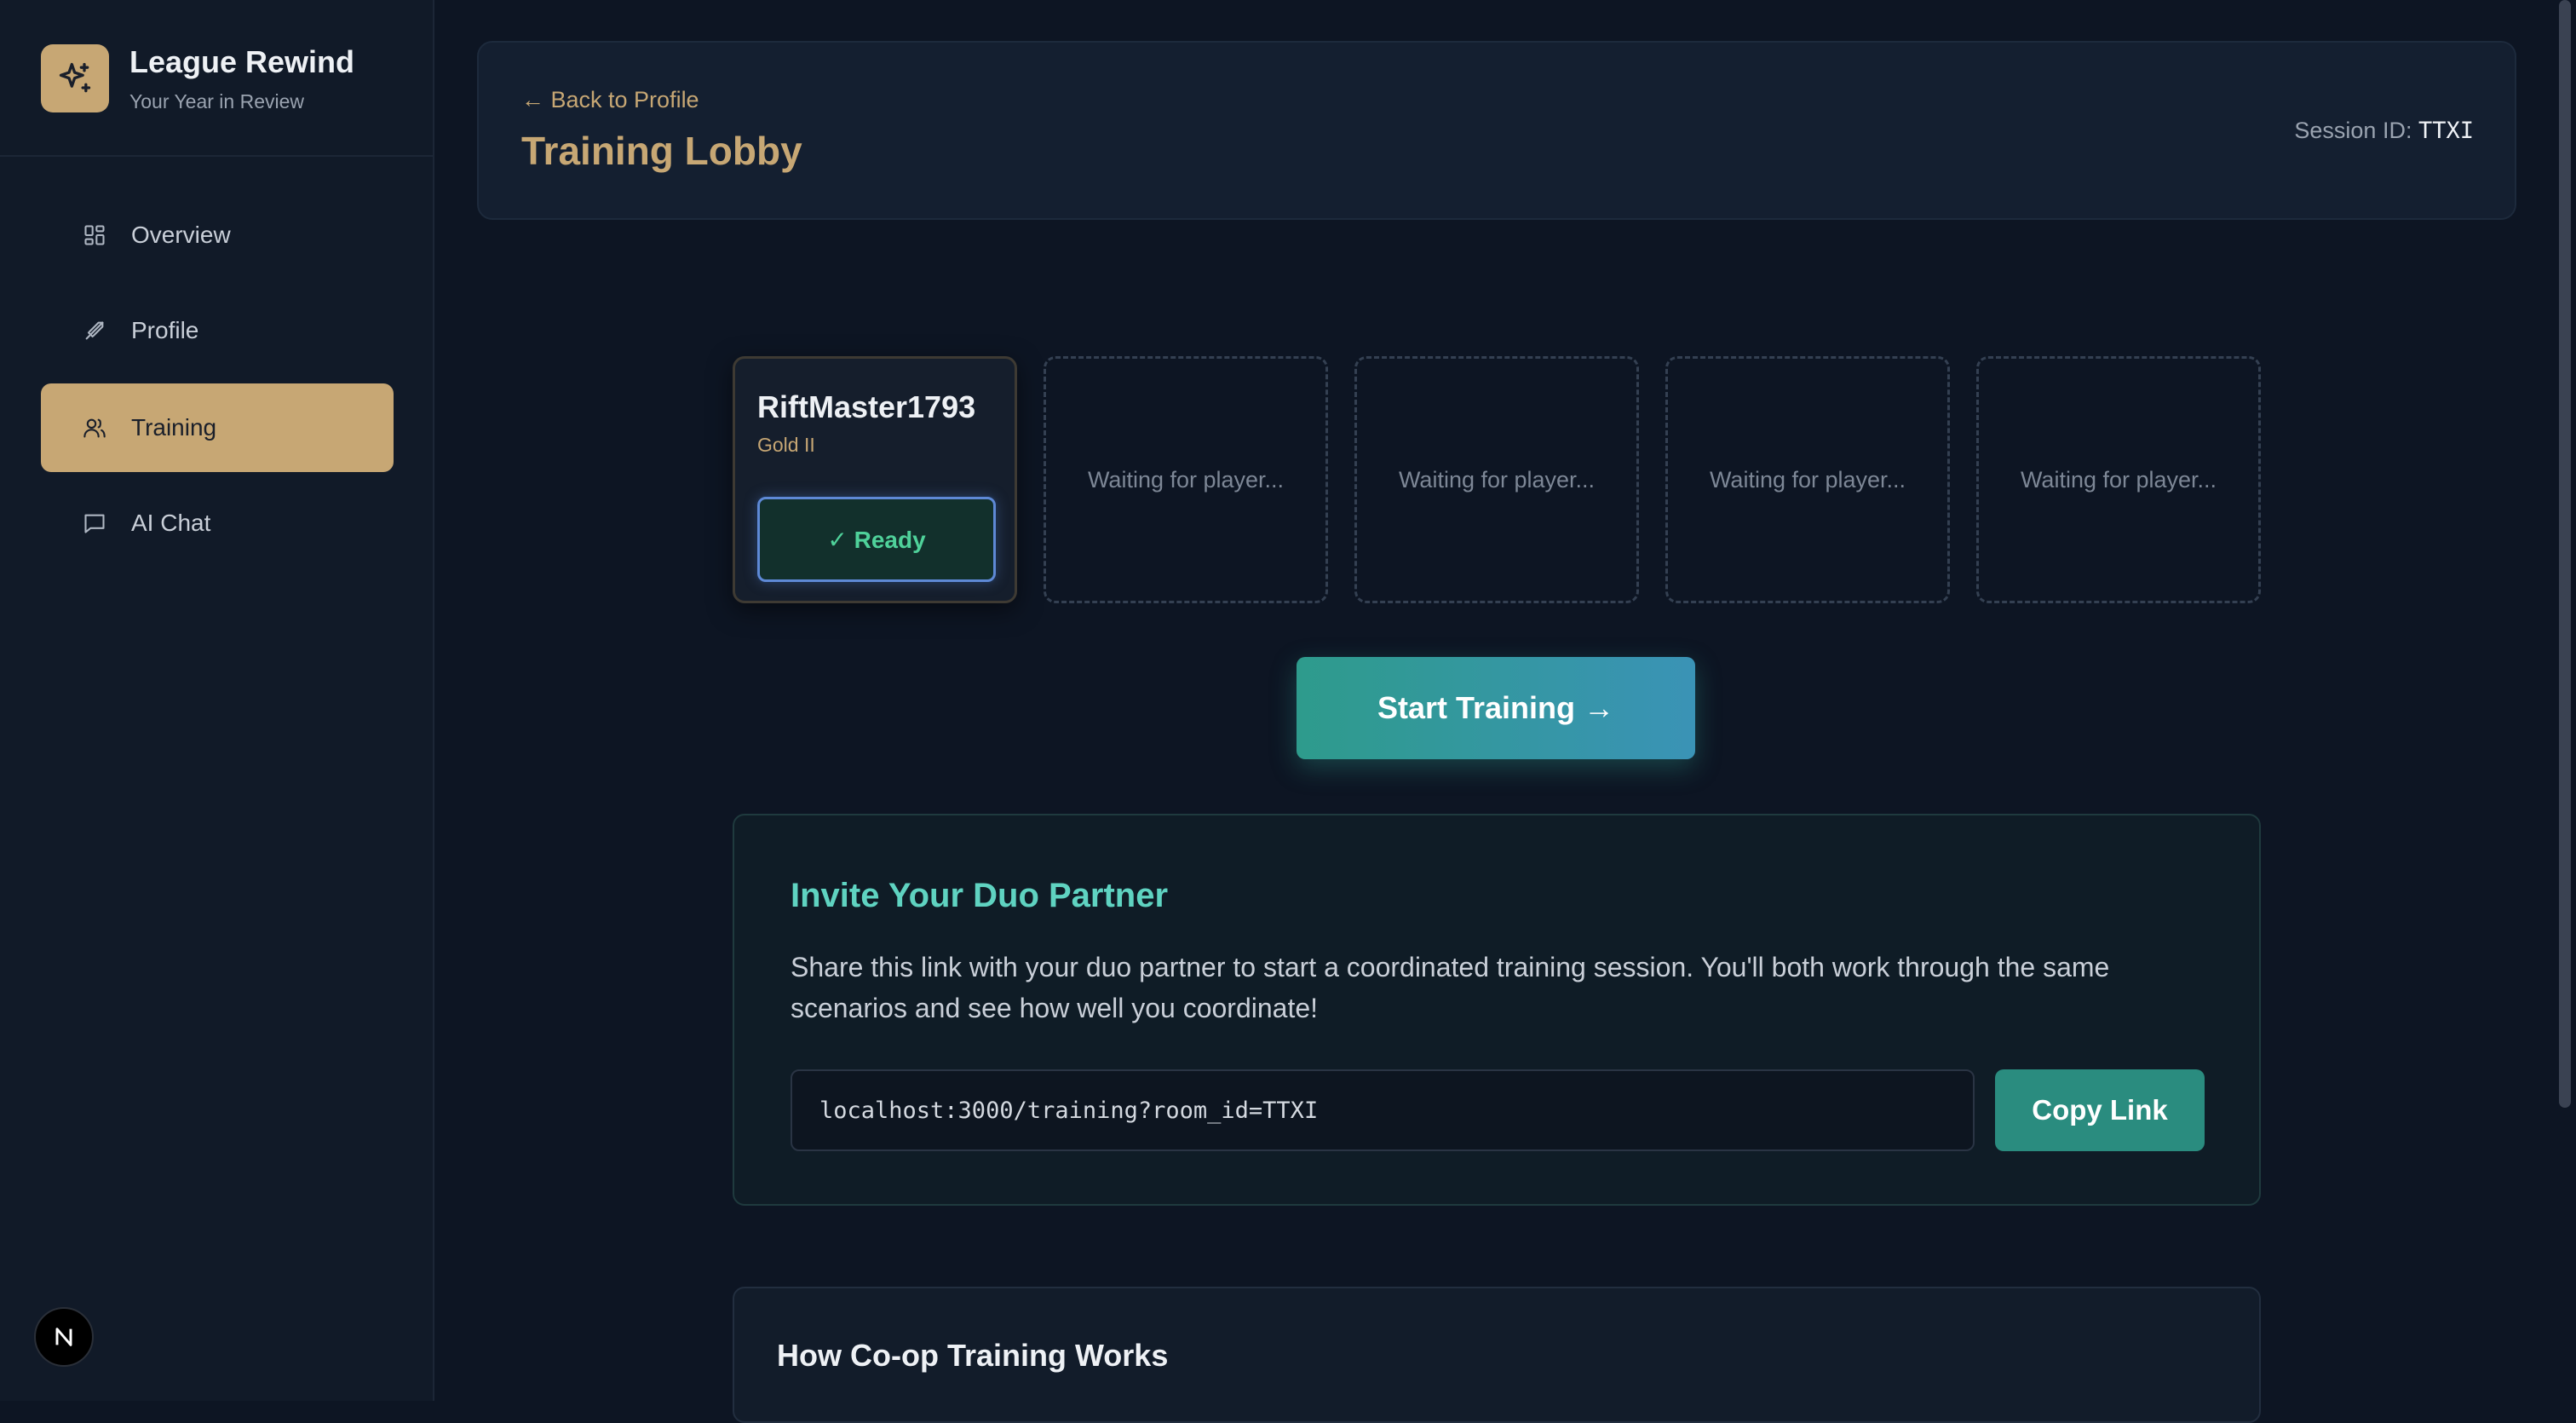 Image resolution: width=2576 pixels, height=1423 pixels. Describe the element at coordinates (875, 480) in the screenshot. I see `player-slot: RiftMaster1793 Gold II ✓ Ready` at that location.